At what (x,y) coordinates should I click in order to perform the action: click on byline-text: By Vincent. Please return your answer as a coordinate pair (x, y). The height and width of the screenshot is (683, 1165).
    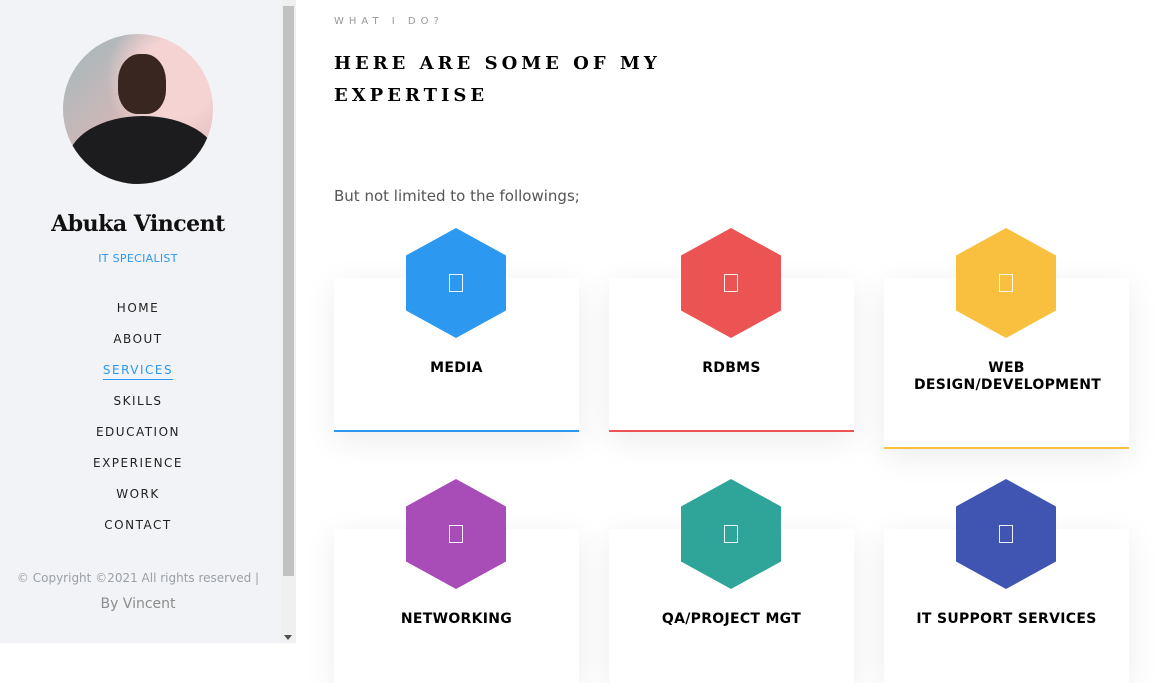
    Looking at the image, I should click on (138, 604).